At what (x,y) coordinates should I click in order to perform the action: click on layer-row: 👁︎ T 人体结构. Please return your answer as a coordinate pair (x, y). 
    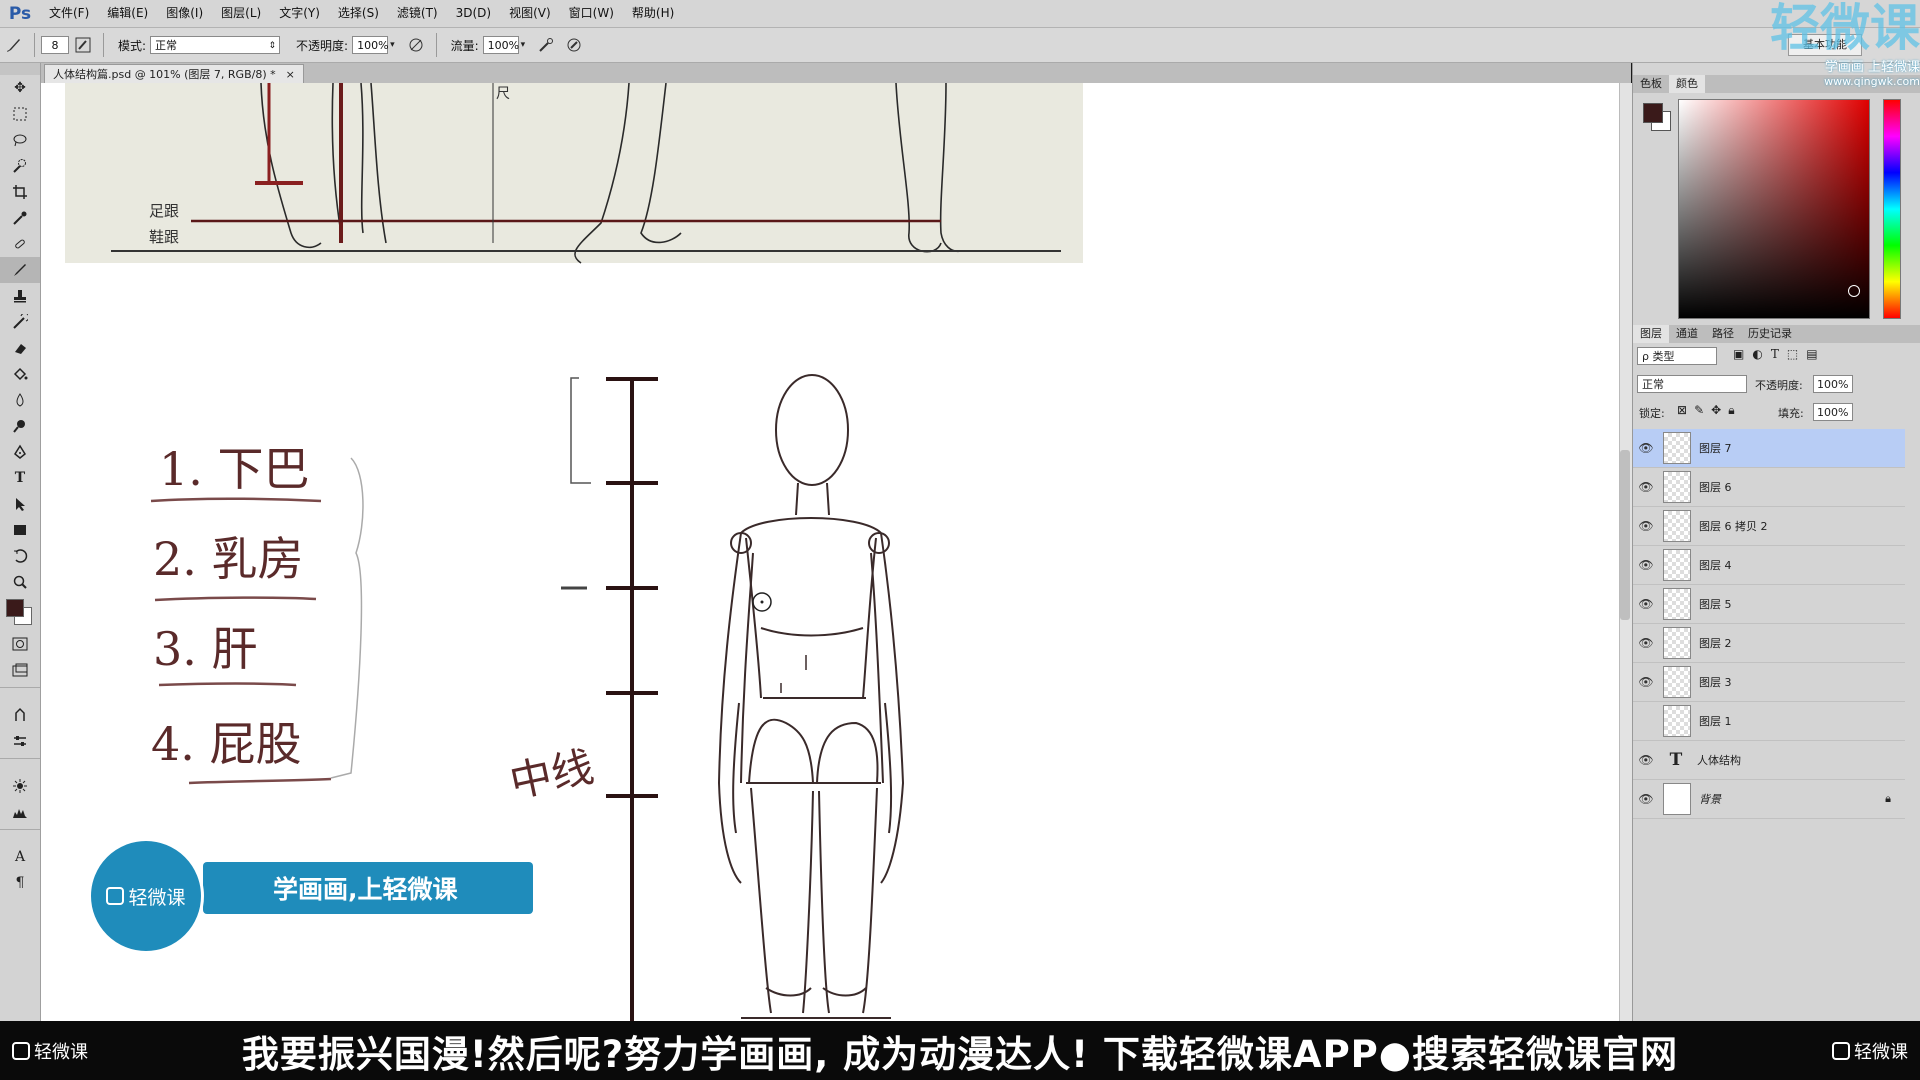
    Looking at the image, I should click on (1769, 760).